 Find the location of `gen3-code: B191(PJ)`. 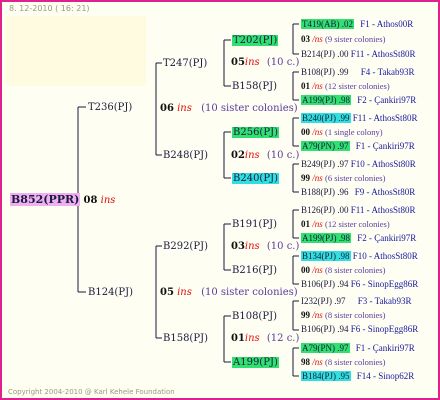

gen3-code: B191(PJ) is located at coordinates (254, 224).